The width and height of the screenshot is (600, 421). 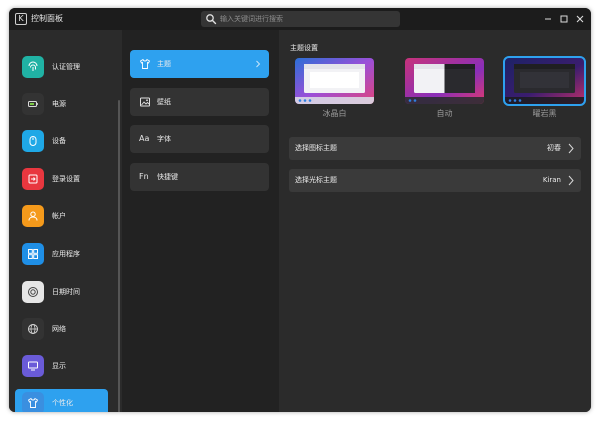 I want to click on sidebar-item-personalization: 个性化, so click(x=61, y=400).